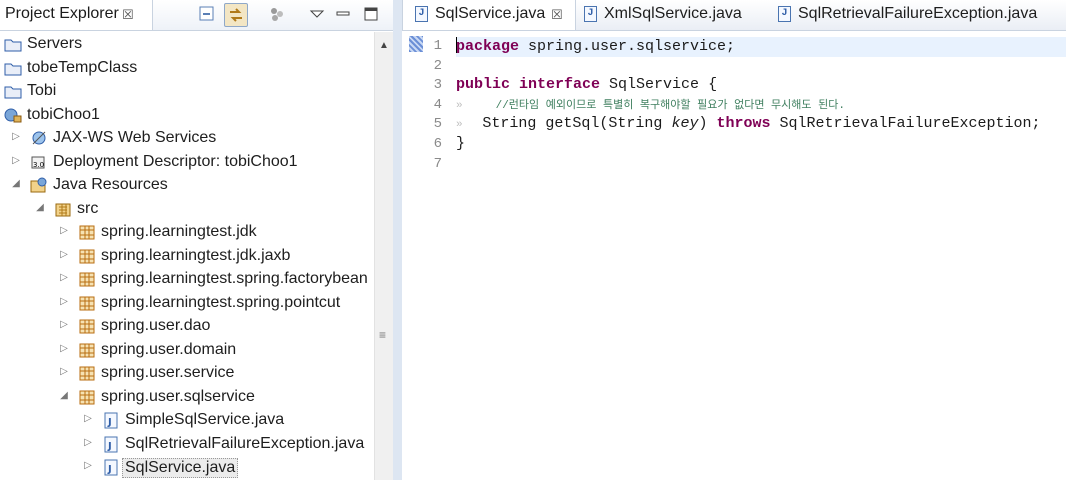  What do you see at coordinates (38, 165) in the screenshot?
I see `svg-text: 3.0` at bounding box center [38, 165].